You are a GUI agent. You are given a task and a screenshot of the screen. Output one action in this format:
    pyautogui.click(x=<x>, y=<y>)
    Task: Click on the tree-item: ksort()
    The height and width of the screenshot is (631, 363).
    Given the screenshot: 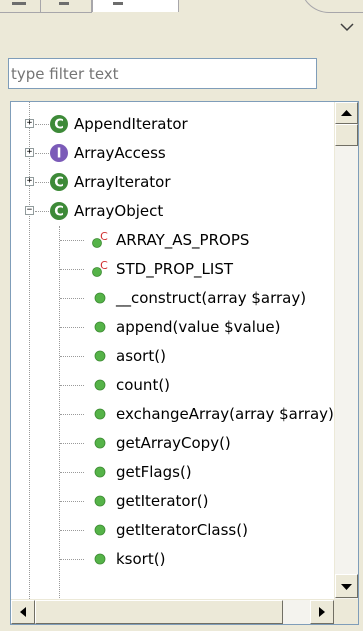 What is the action you would take?
    pyautogui.click(x=172, y=559)
    